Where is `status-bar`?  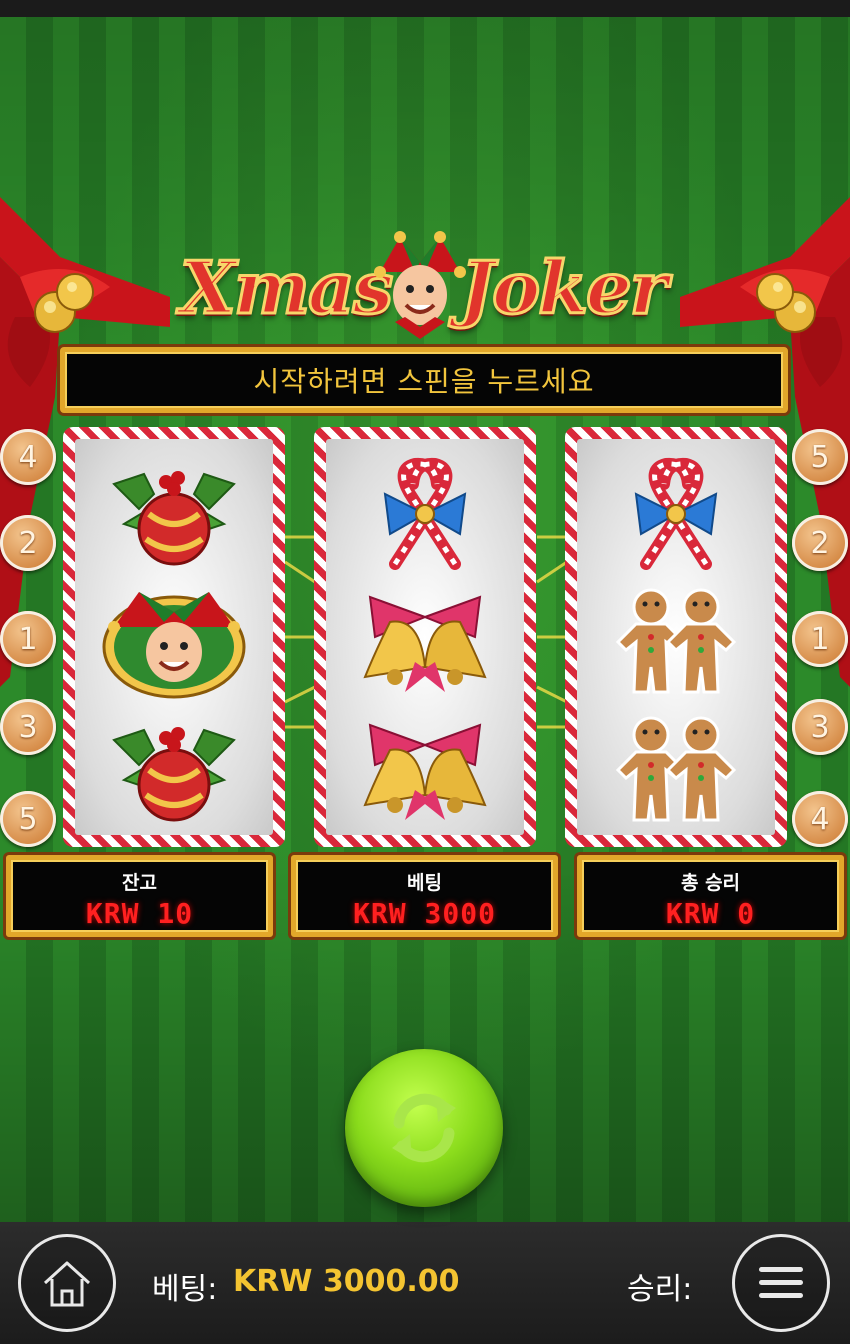 status-bar is located at coordinates (425, 8).